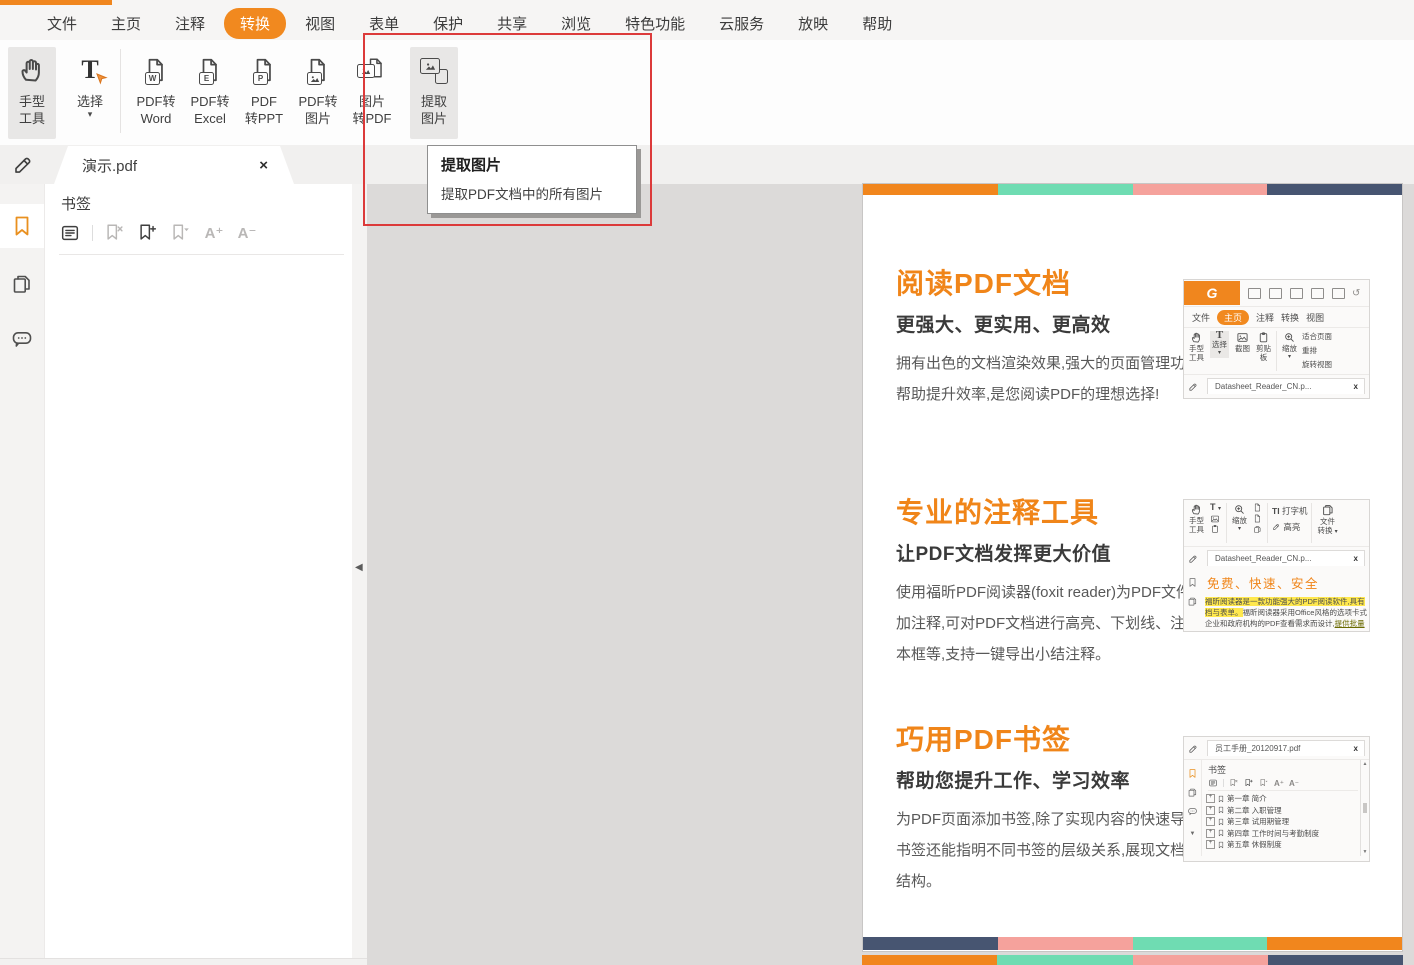  I want to click on menu-view: 视图, so click(320, 23).